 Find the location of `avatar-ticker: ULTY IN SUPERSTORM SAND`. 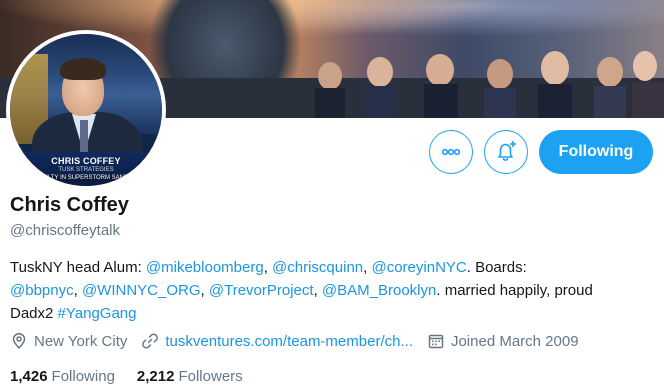

avatar-ticker: ULTY IN SUPERSTORM SAND is located at coordinates (86, 178).